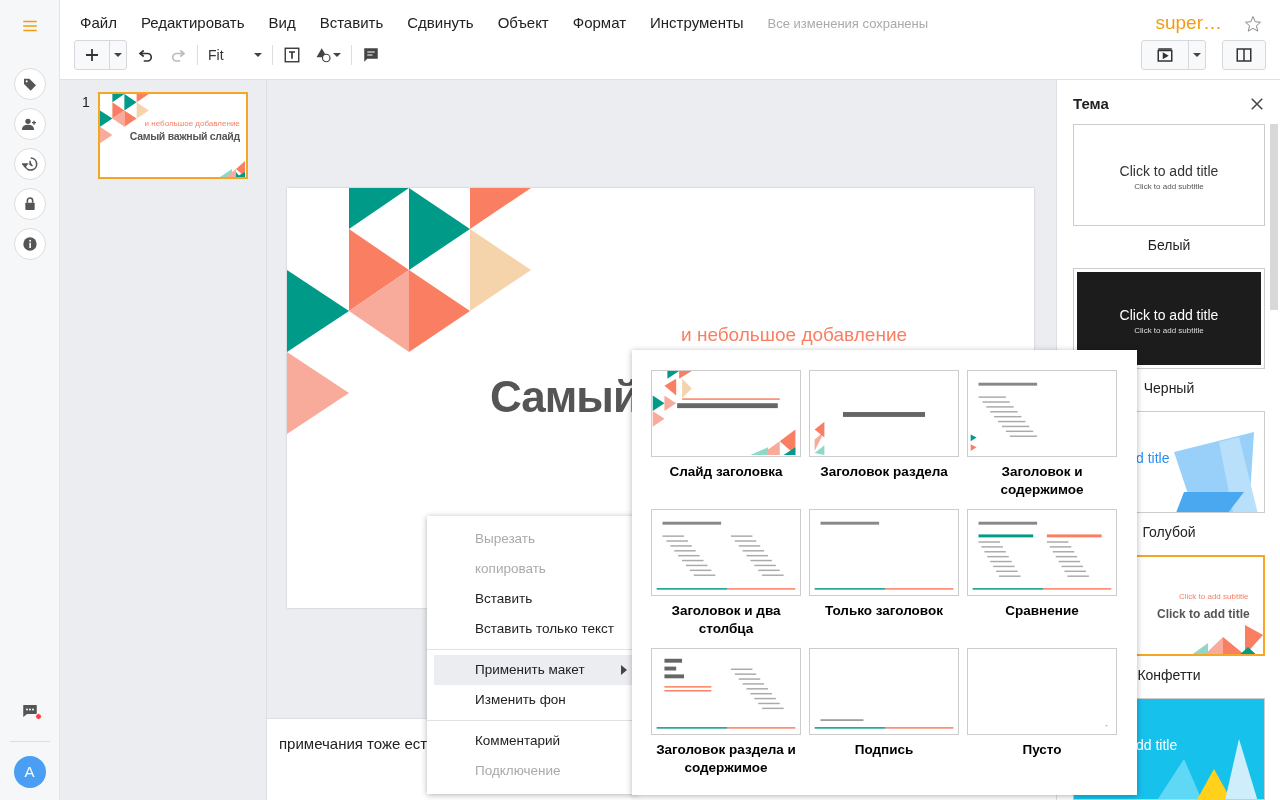 Image resolution: width=1280 pixels, height=800 pixels. I want to click on zoom-dropdown: Fit, so click(235, 55).